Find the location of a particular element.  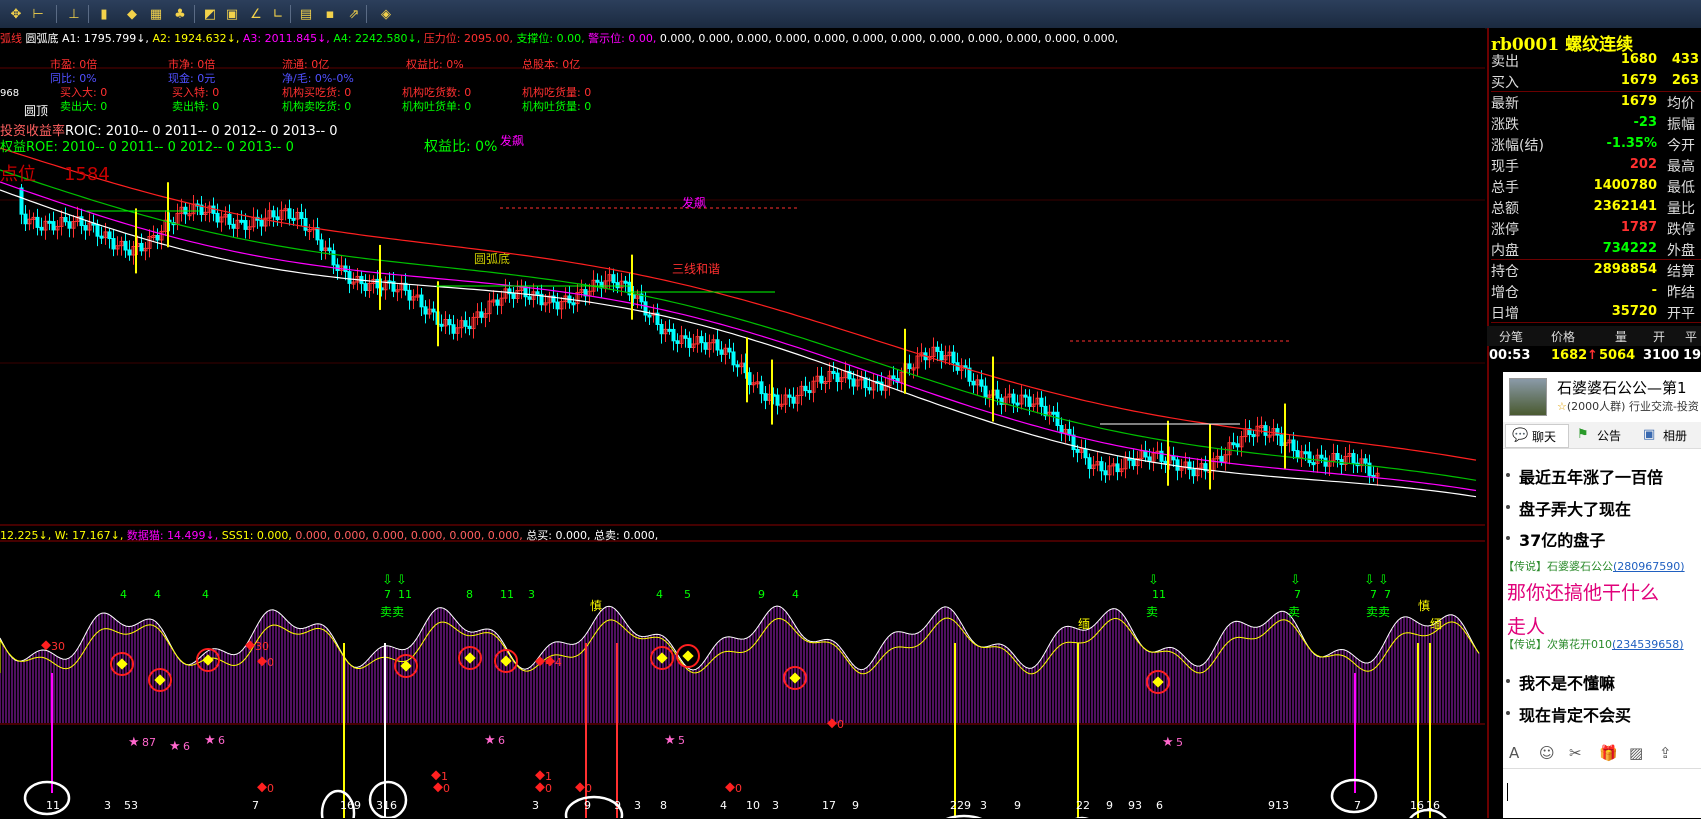

chat-tab-label: 公告 is located at coordinates (1609, 436).